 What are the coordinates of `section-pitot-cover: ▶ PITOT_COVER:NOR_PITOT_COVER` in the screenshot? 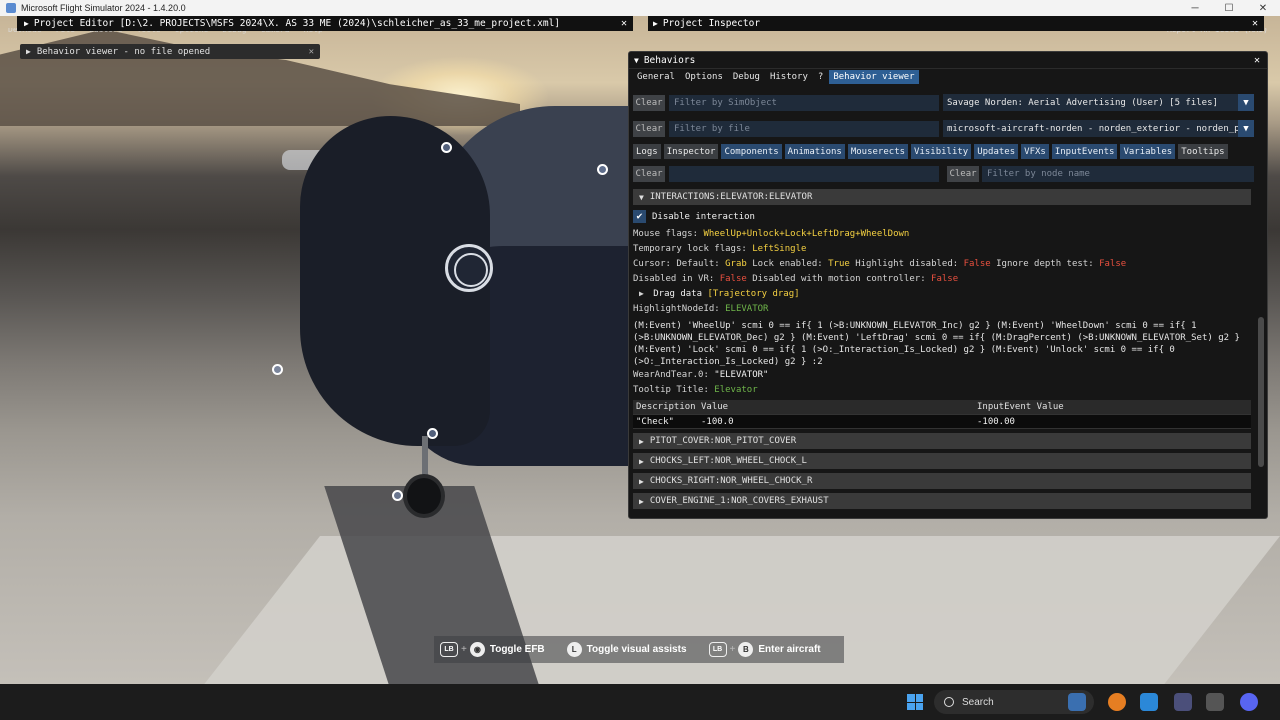 It's located at (942, 441).